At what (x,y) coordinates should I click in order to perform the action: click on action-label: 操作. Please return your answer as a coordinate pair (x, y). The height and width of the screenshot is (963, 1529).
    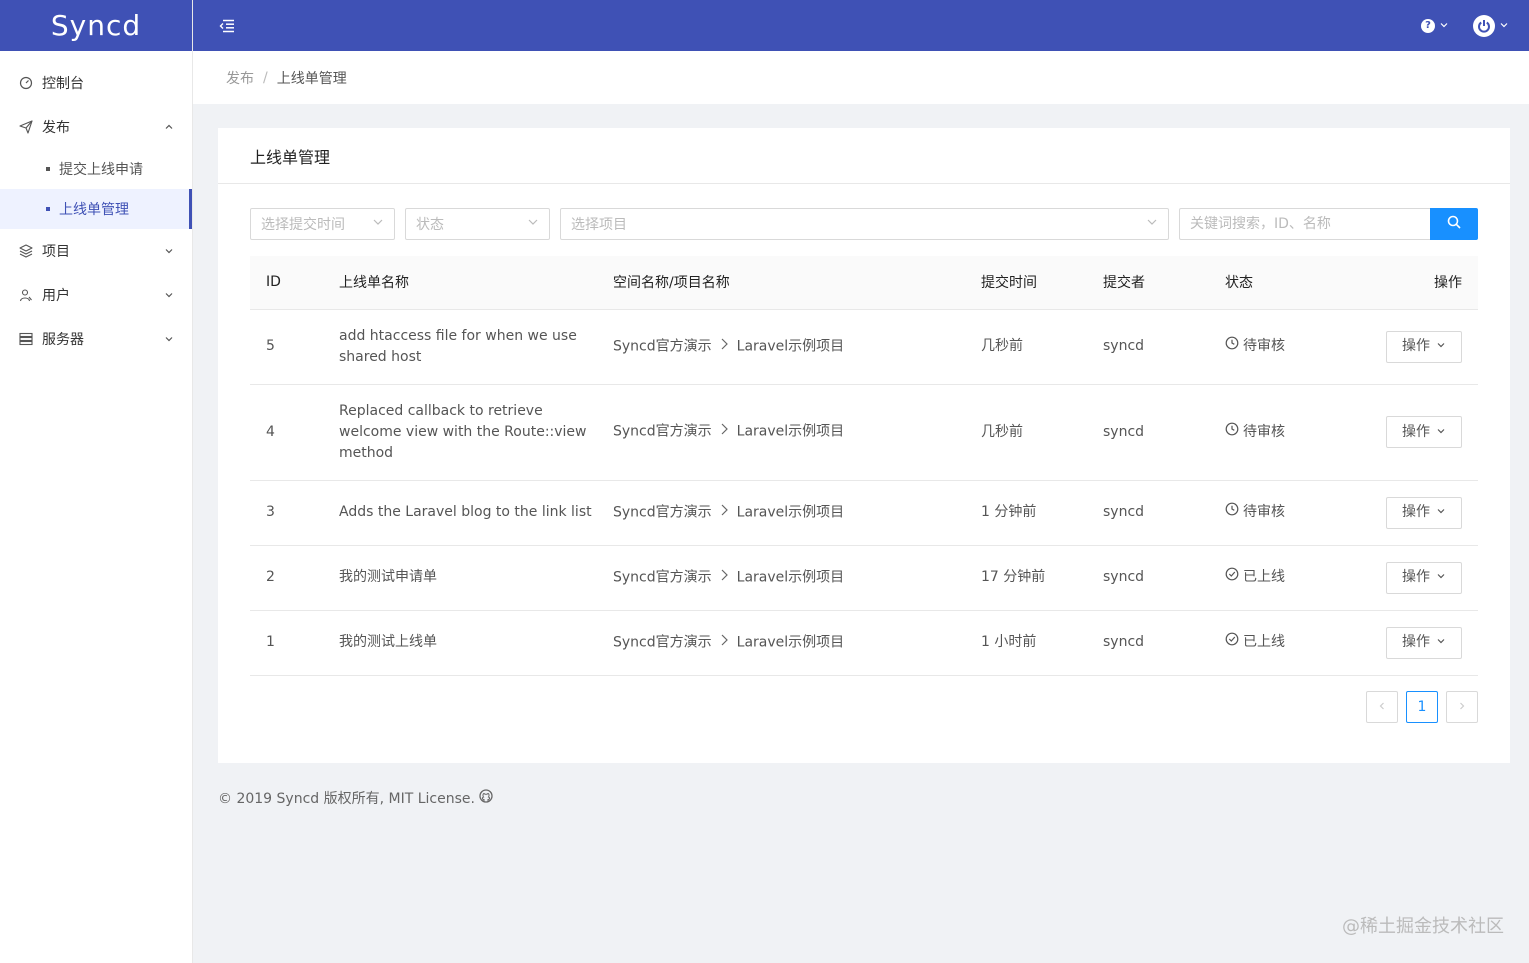
    Looking at the image, I should click on (1416, 512).